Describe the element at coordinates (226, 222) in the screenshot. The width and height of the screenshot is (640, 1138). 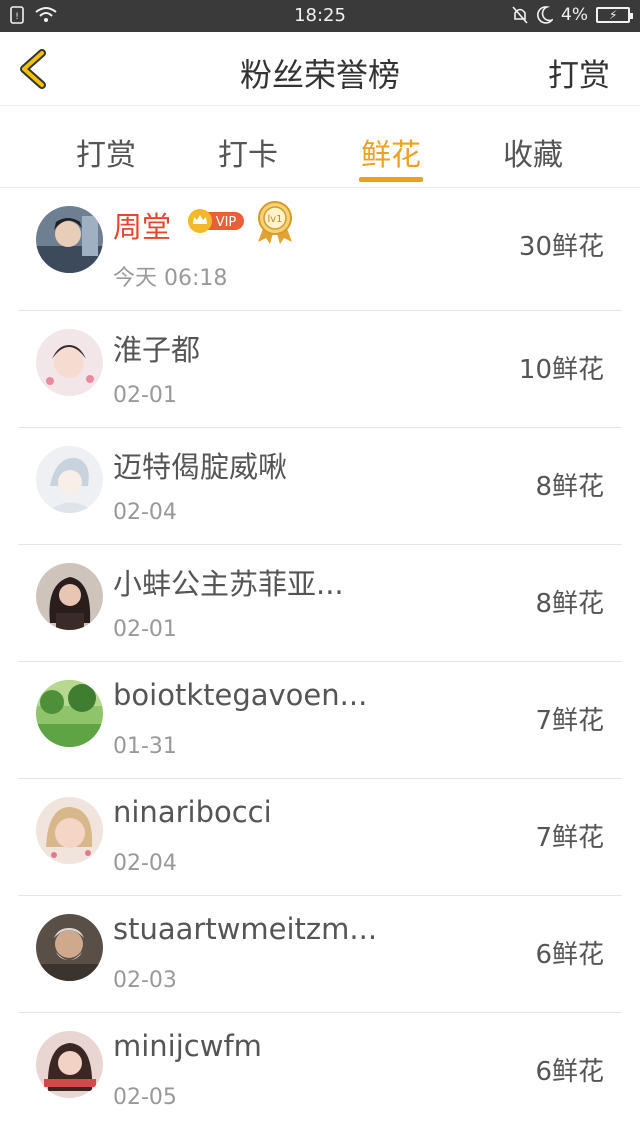
I see `vip-label: VIP` at that location.